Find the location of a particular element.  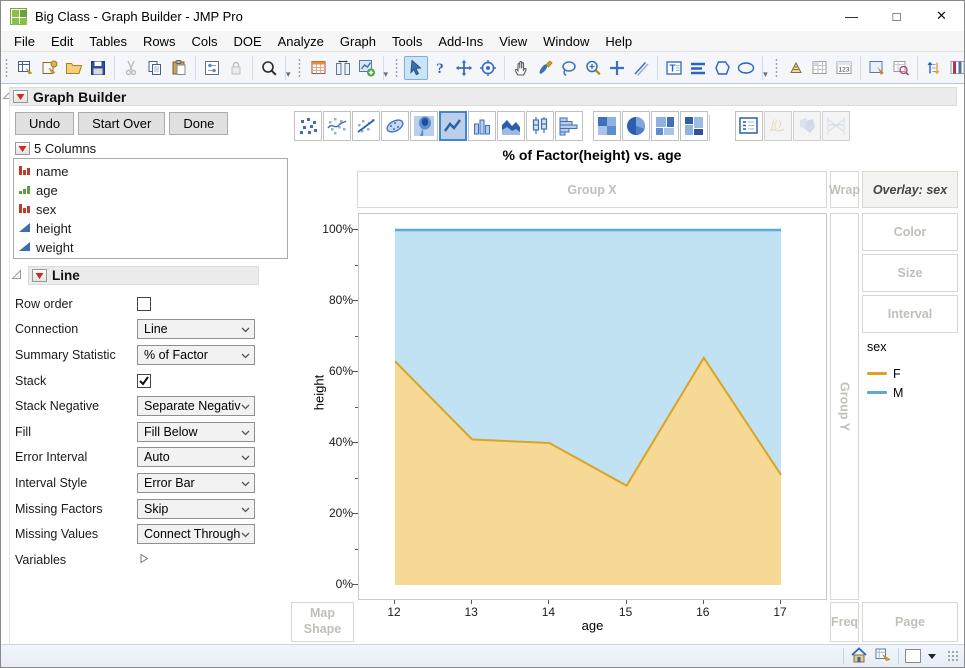

magnifier-zoom-icon is located at coordinates (593, 68).